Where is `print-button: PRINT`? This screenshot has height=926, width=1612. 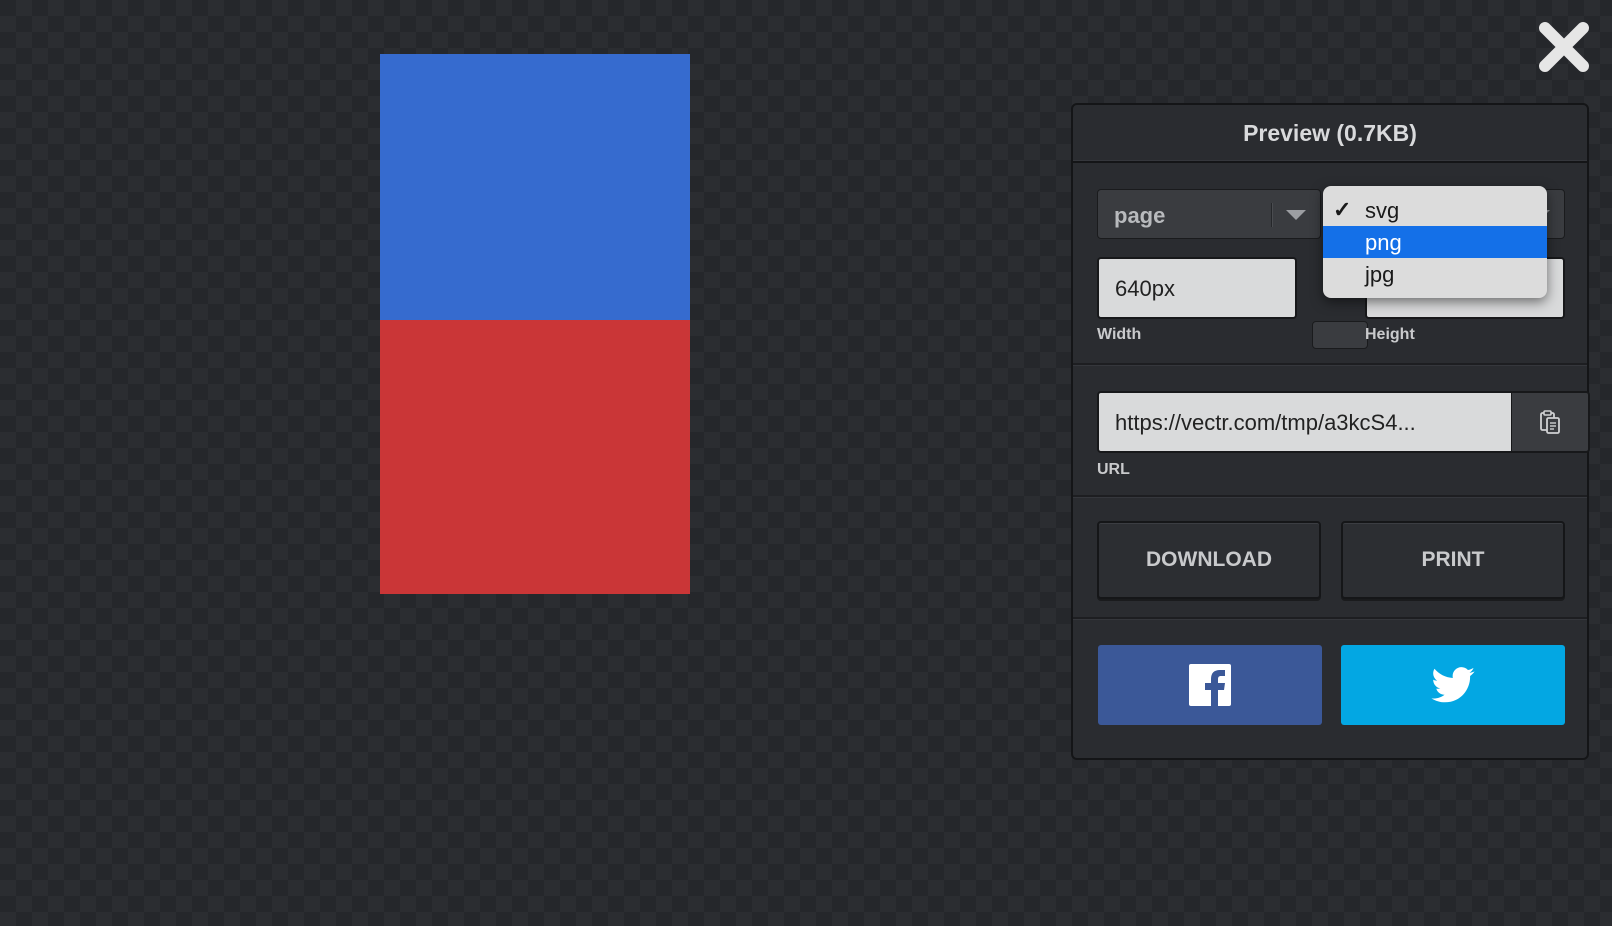 print-button: PRINT is located at coordinates (1453, 560).